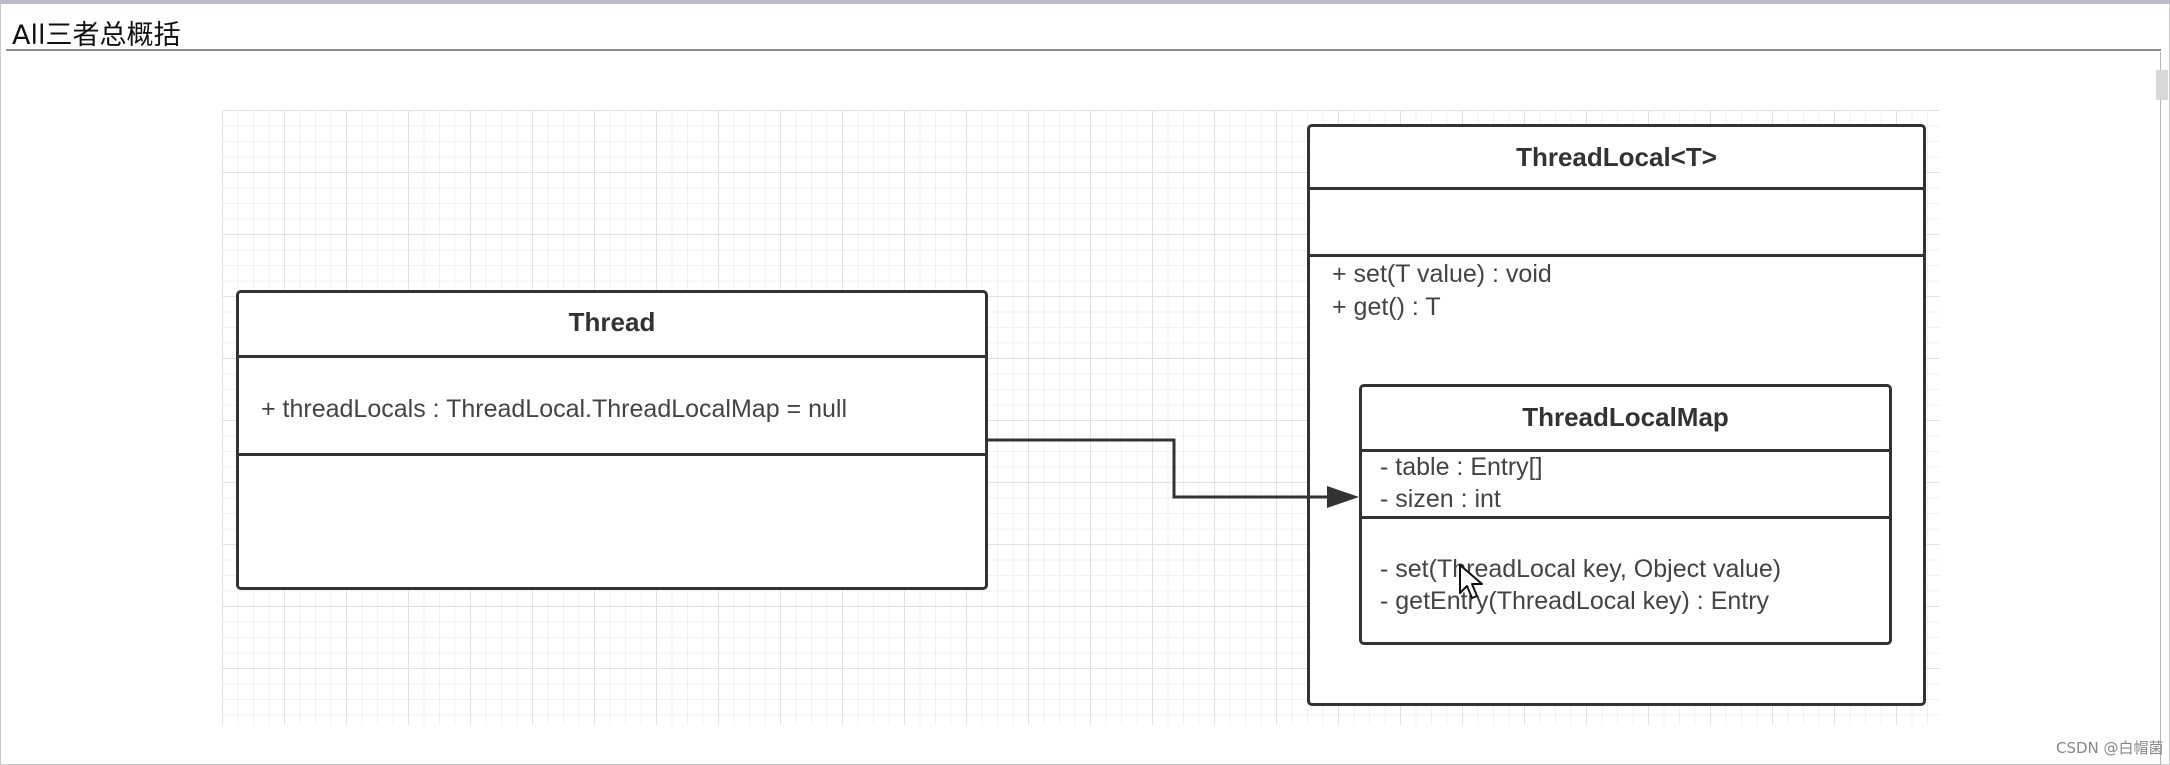 The height and width of the screenshot is (765, 2170). Describe the element at coordinates (2110, 748) in the screenshot. I see `watermark: CSDN @白帽菌` at that location.